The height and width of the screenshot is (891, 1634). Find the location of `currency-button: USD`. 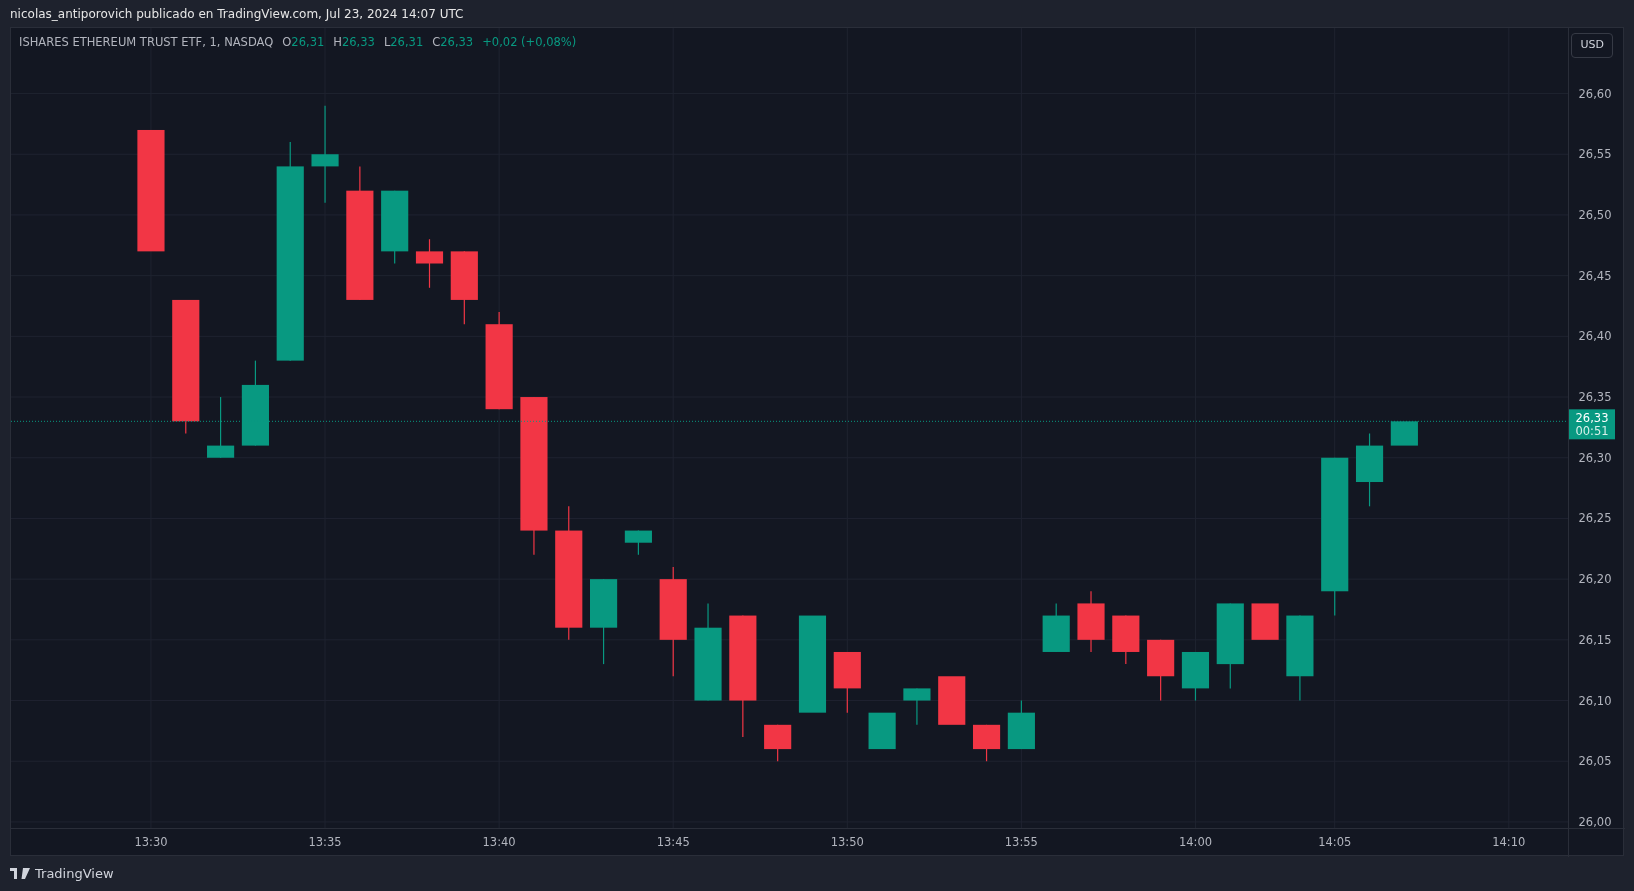

currency-button: USD is located at coordinates (1592, 45).